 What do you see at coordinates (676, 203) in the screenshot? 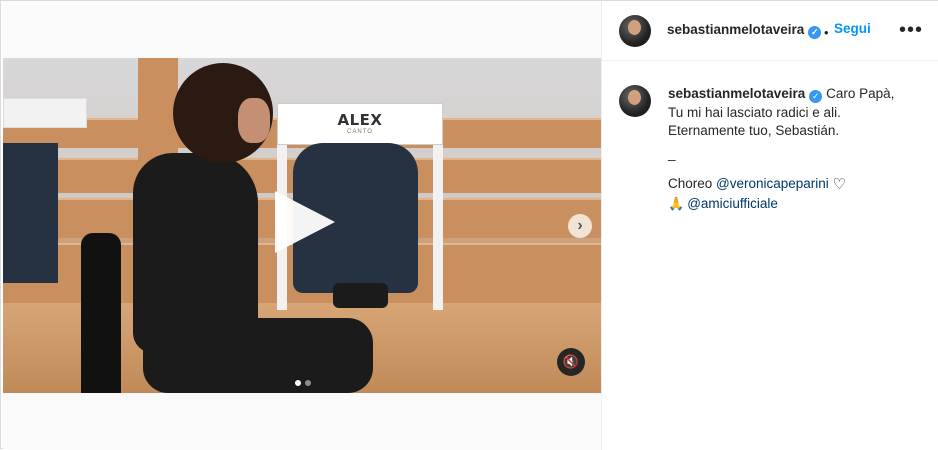
I see `folded-hands-icon: 🙏` at bounding box center [676, 203].